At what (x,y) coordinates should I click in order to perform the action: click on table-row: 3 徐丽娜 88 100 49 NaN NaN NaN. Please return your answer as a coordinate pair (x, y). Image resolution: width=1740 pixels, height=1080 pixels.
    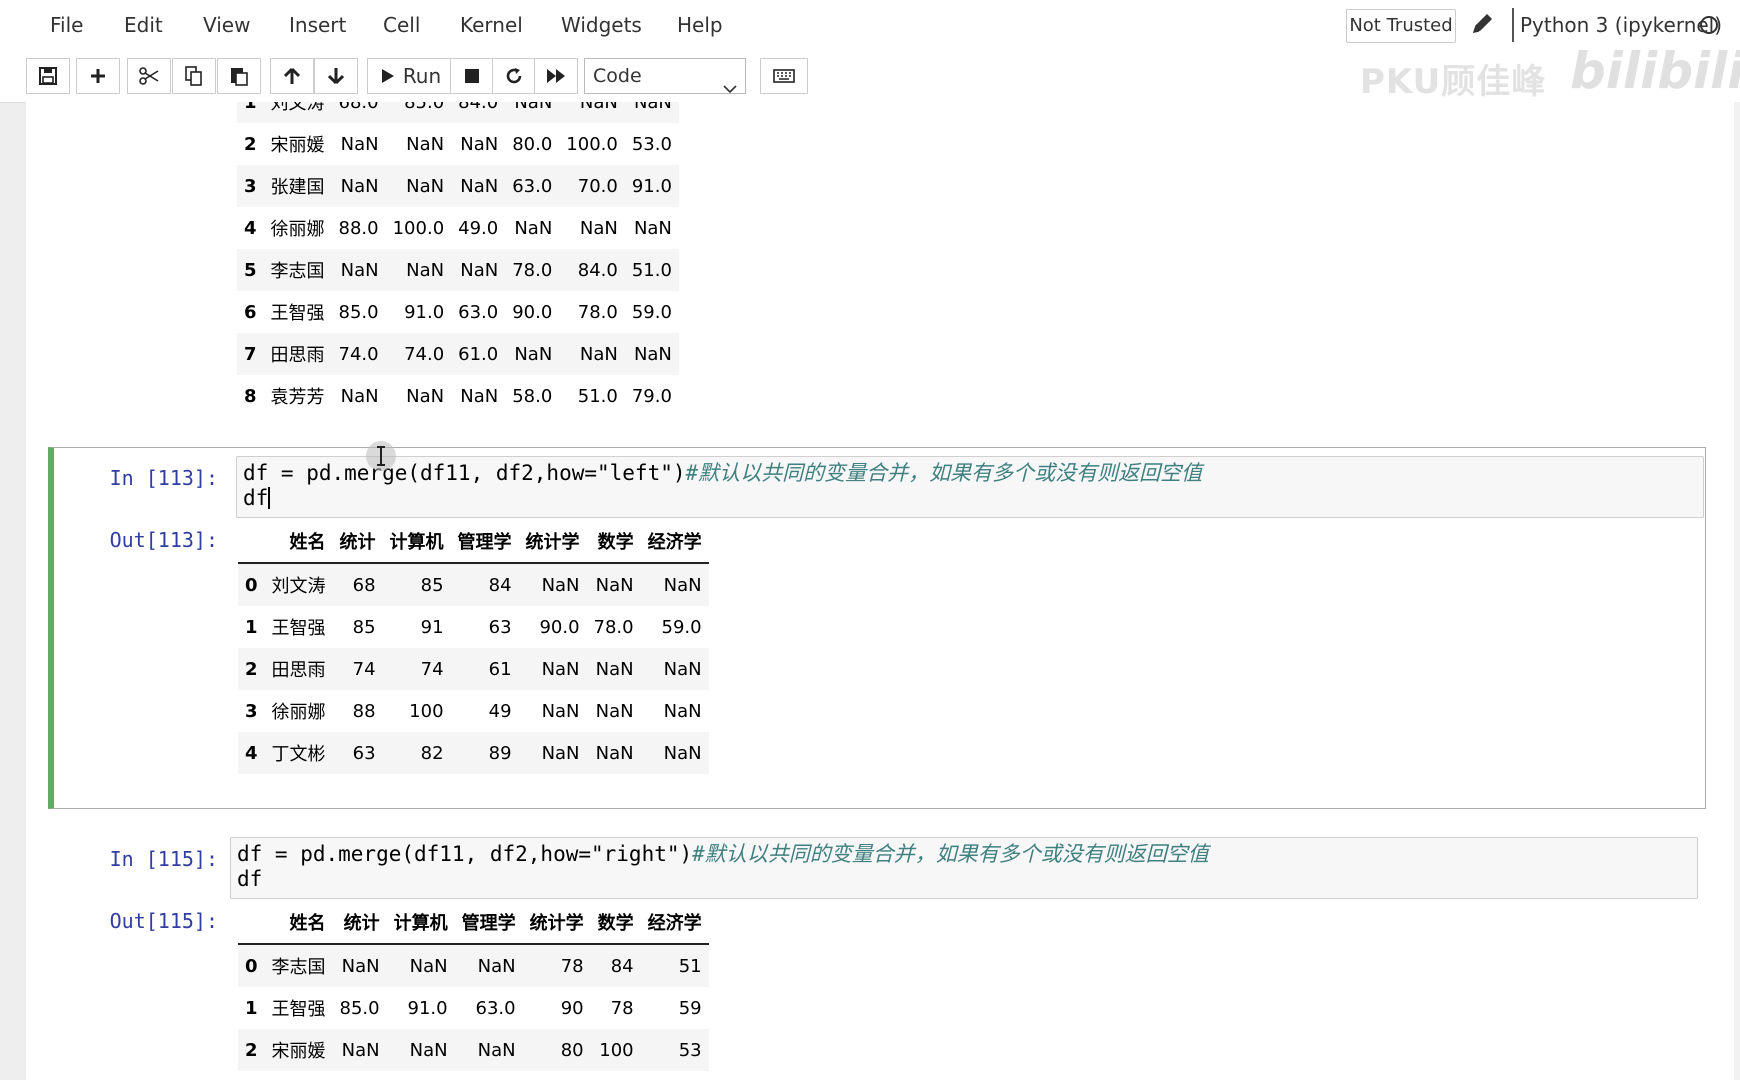
    Looking at the image, I should click on (473, 711).